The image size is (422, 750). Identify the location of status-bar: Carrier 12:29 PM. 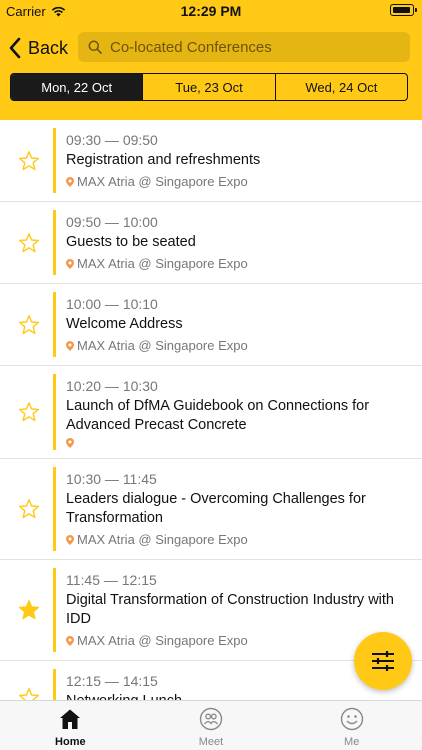
(211, 11).